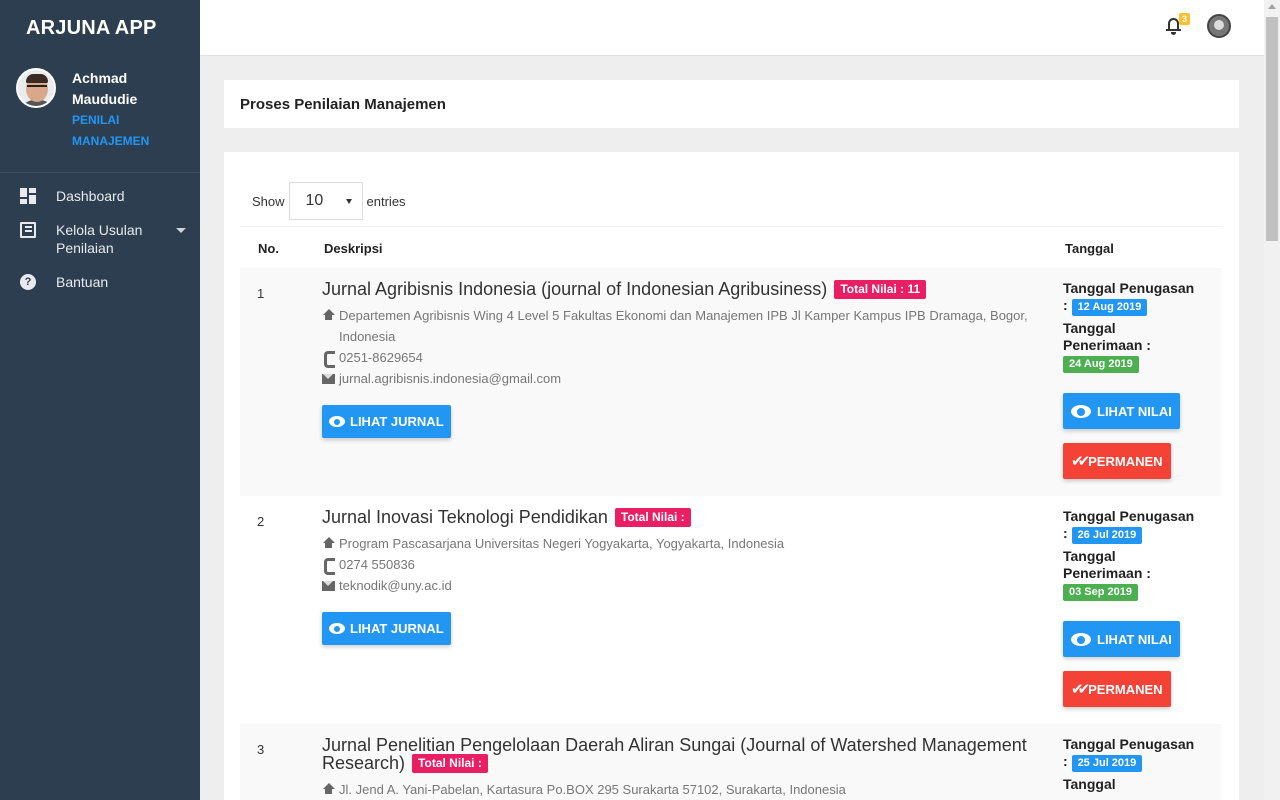 The image size is (1280, 800). I want to click on profile-avatar, so click(1219, 26).